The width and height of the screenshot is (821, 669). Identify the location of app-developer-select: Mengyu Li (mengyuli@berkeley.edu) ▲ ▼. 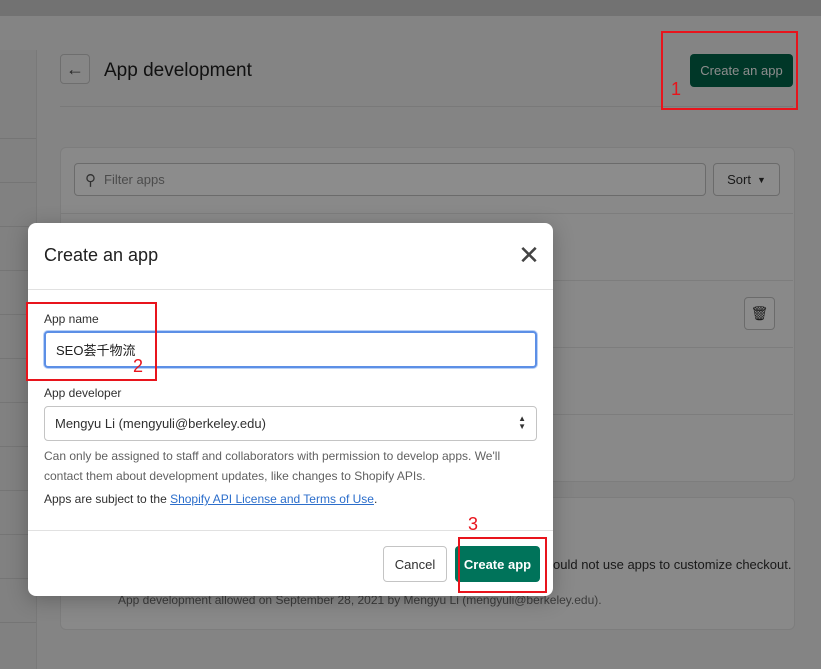
(290, 423).